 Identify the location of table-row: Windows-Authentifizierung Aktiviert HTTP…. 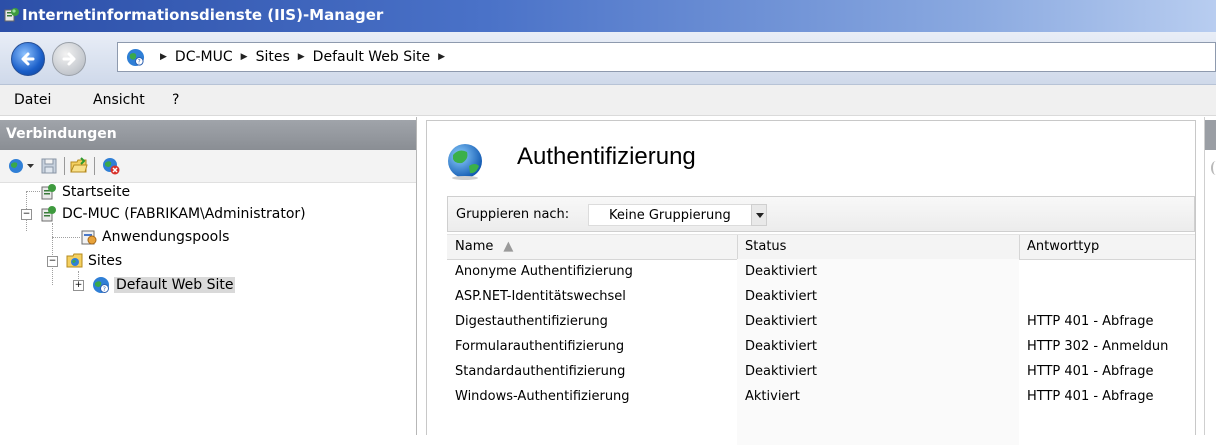
(821, 397).